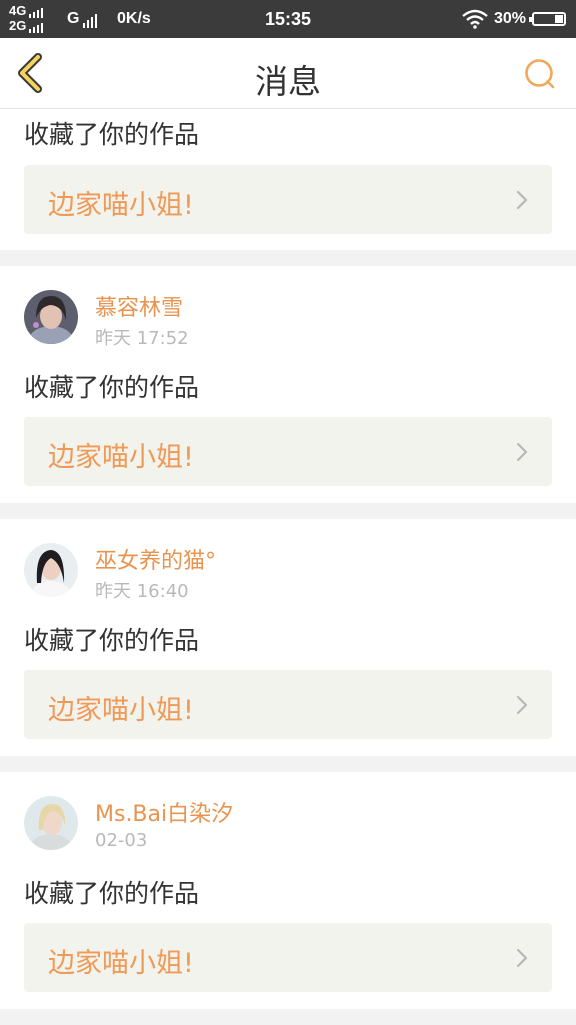 Image resolution: width=576 pixels, height=1025 pixels. I want to click on username-link: 慕容林雪, so click(139, 306).